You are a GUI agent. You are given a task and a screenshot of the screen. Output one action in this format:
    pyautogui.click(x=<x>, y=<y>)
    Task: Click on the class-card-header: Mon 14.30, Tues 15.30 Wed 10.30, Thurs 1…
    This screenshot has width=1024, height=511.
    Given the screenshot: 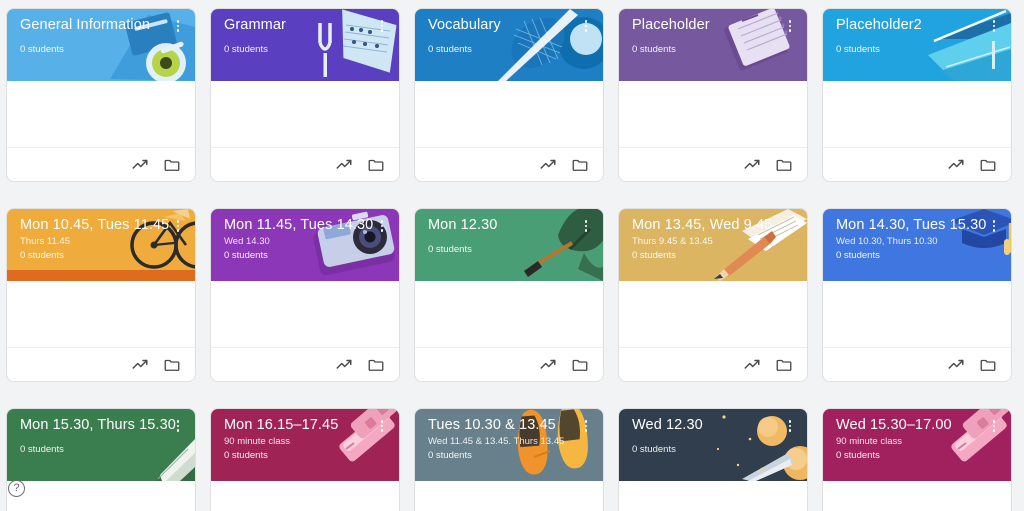 What is the action you would take?
    pyautogui.click(x=917, y=245)
    